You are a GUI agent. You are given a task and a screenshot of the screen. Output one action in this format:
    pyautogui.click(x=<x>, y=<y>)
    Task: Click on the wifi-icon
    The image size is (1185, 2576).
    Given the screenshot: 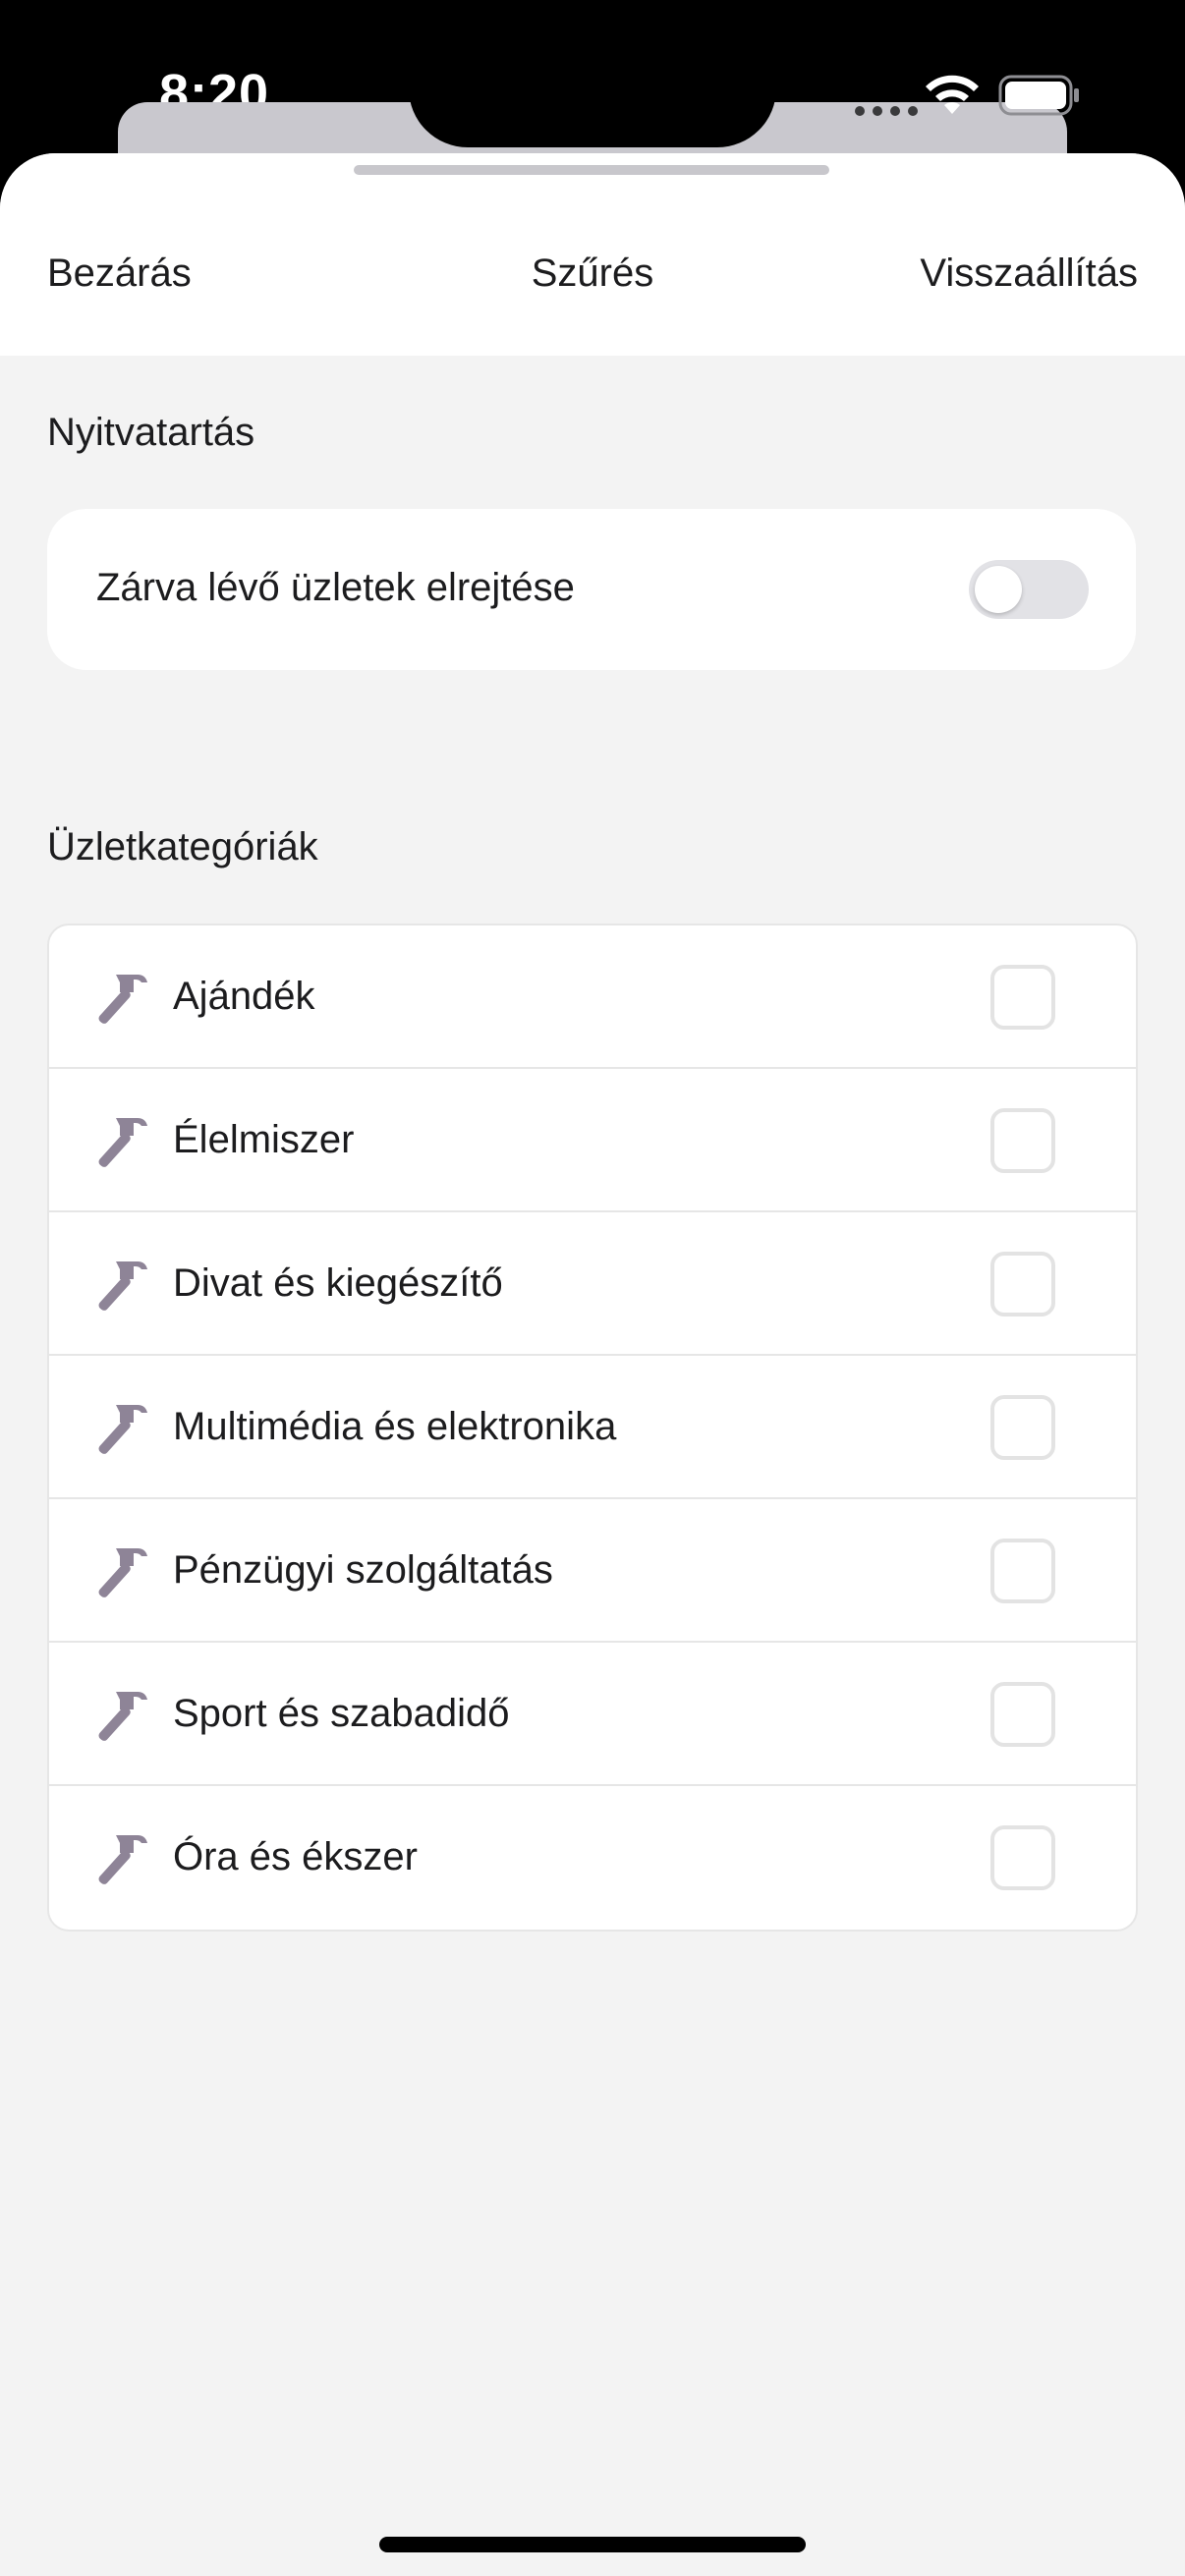 What is the action you would take?
    pyautogui.click(x=953, y=94)
    